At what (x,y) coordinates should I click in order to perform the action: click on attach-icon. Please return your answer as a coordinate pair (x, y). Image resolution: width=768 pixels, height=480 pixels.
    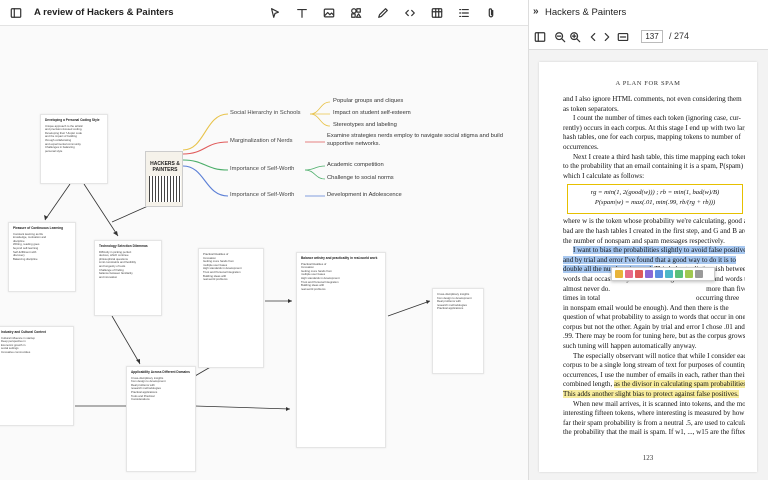
    Looking at the image, I should click on (491, 13).